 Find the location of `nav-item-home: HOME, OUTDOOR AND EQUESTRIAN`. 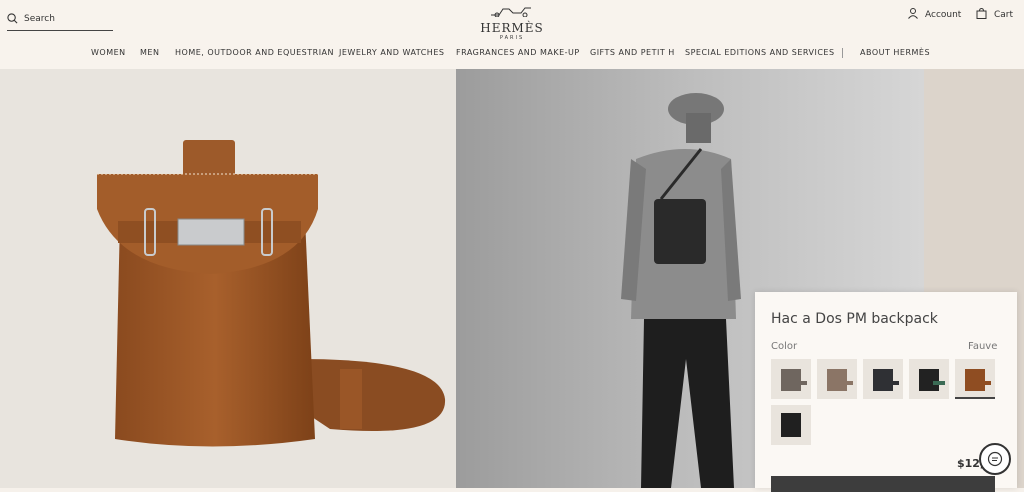

nav-item-home: HOME, OUTDOOR AND EQUESTRIAN is located at coordinates (254, 52).